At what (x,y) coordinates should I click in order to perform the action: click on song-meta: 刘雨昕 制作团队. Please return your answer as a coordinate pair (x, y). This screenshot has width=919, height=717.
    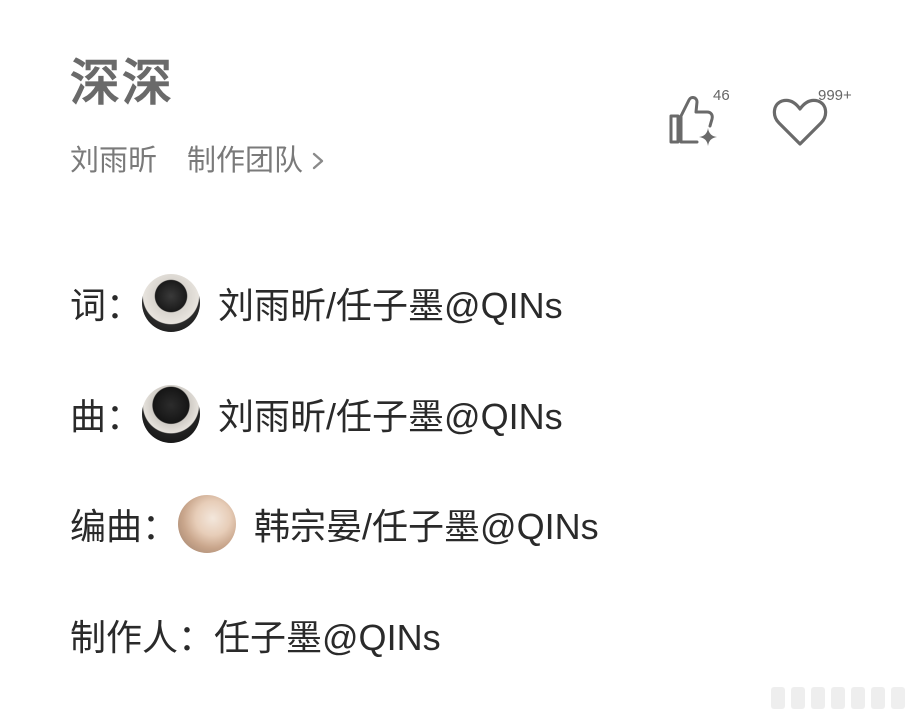
    Looking at the image, I should click on (197, 160).